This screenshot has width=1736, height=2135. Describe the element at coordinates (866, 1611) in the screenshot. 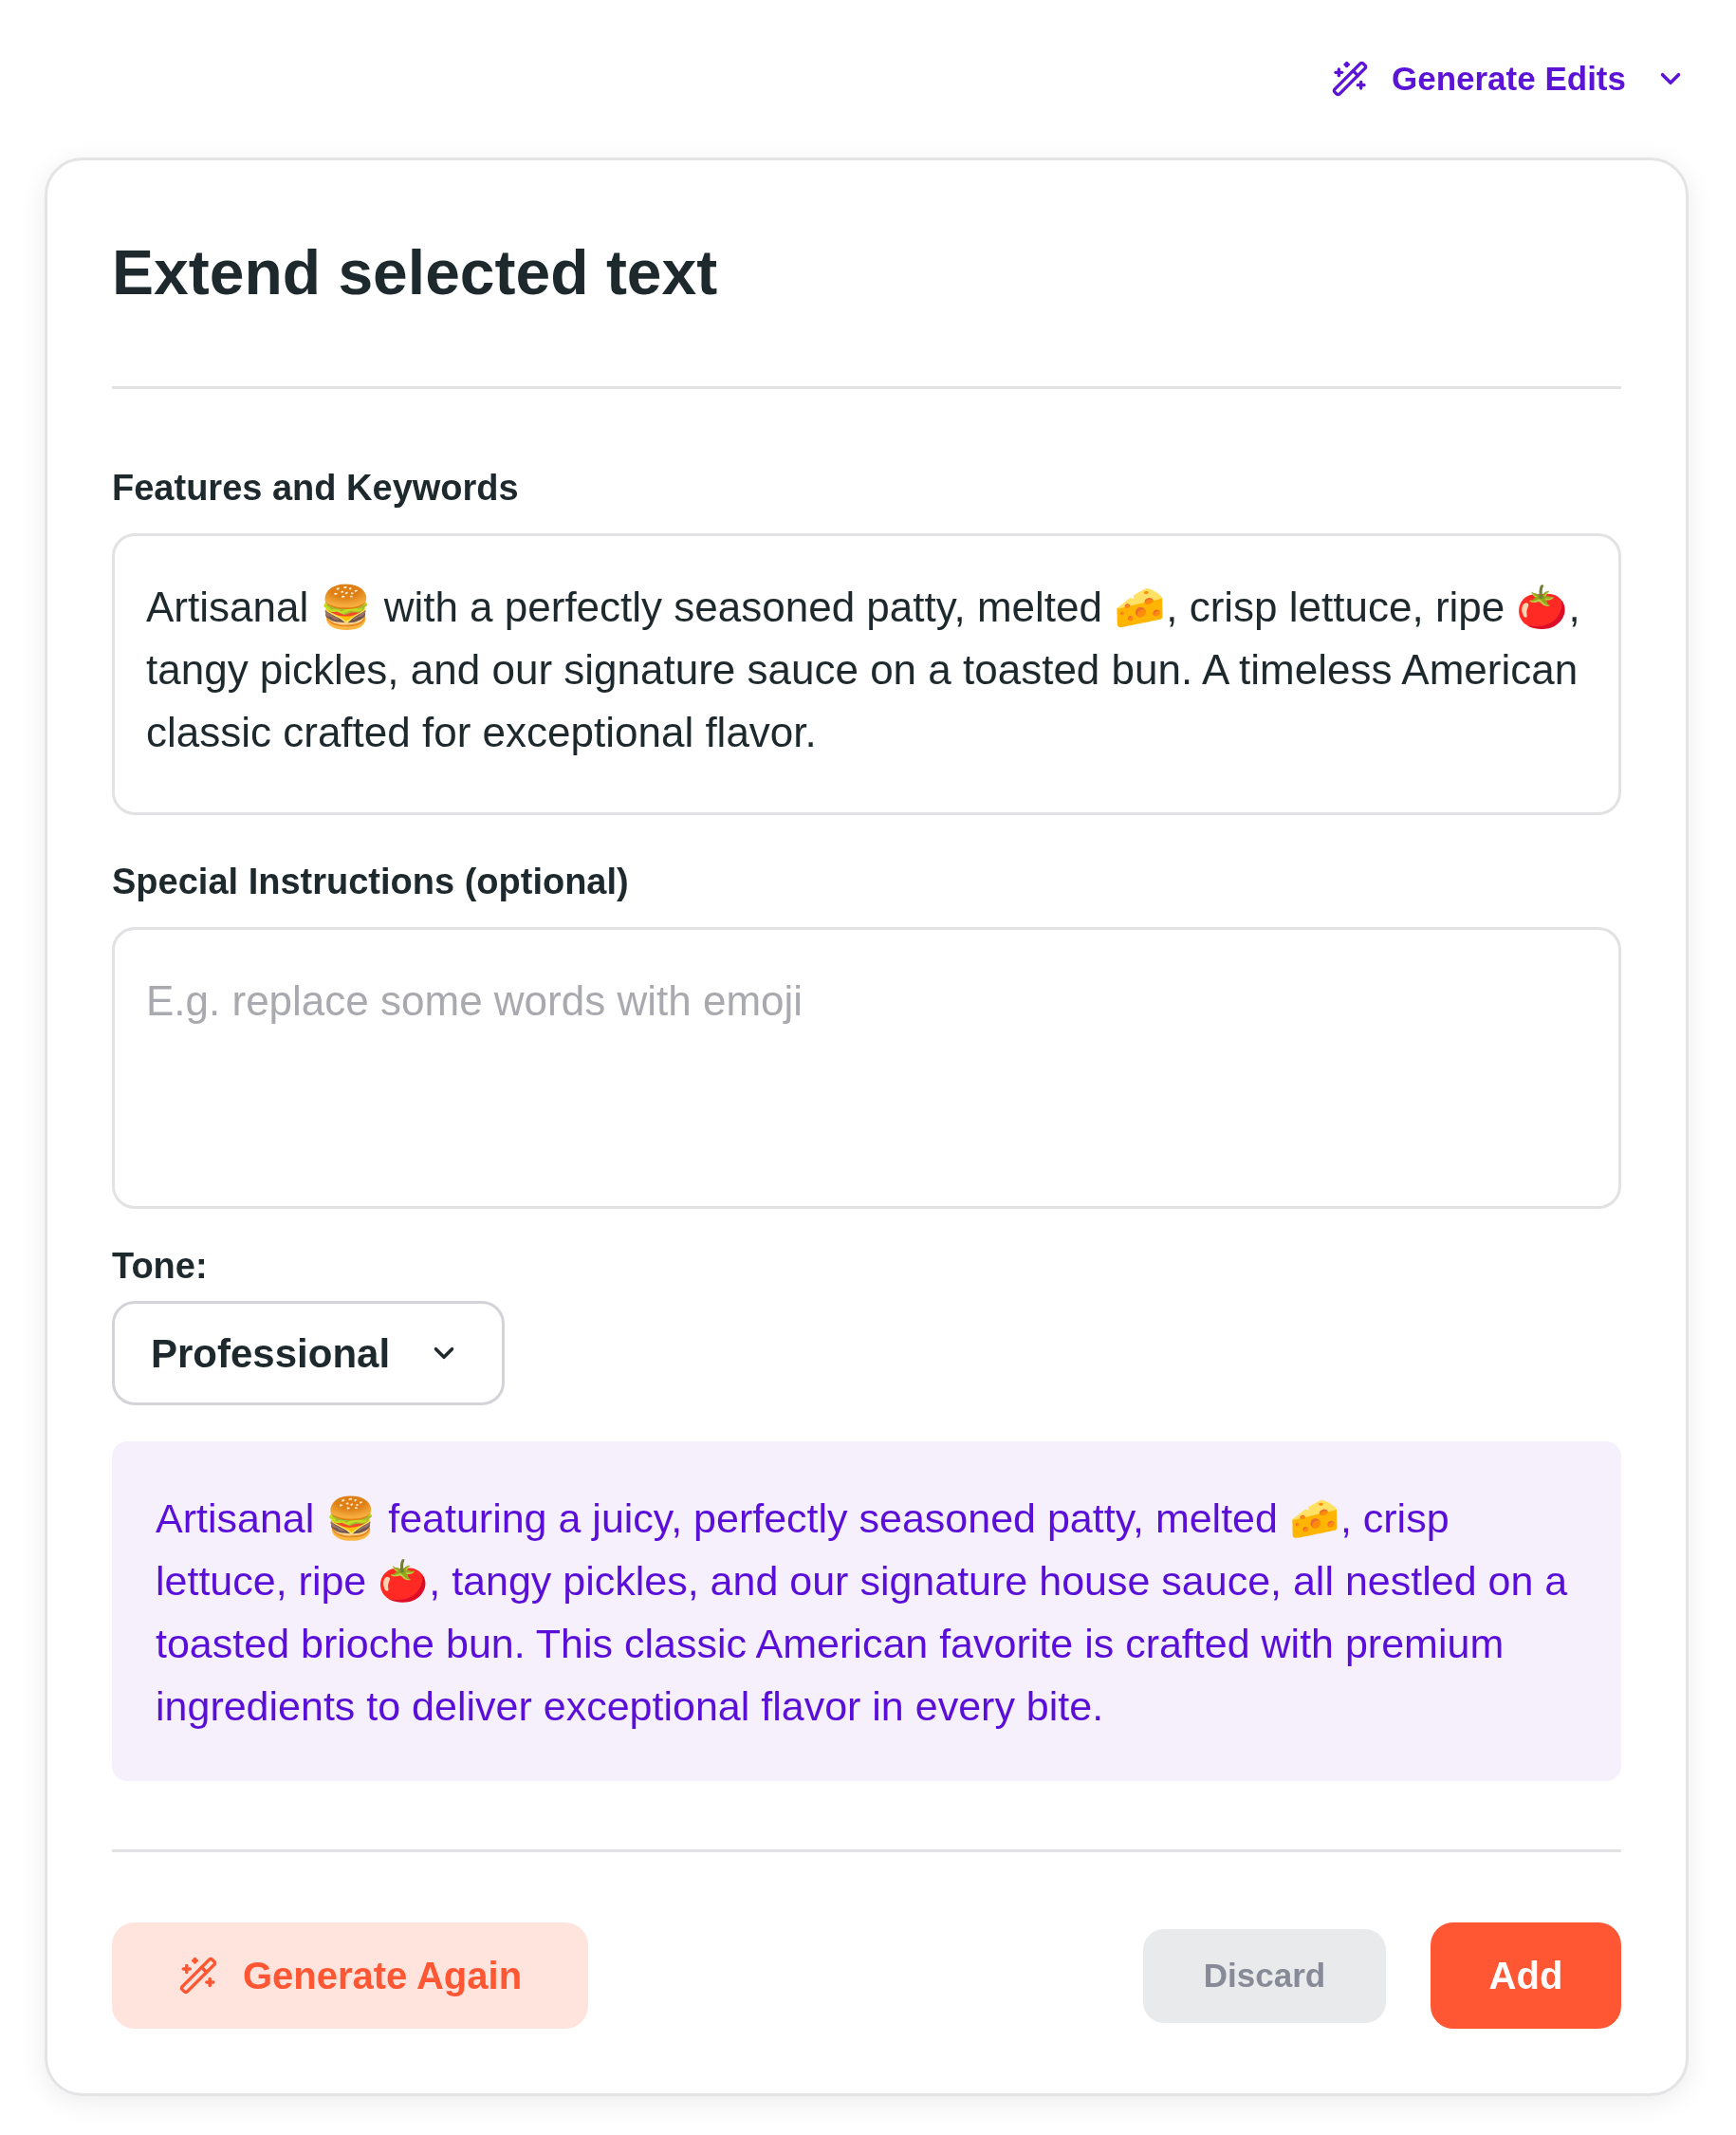

I see `generated-text-panel: Artisanal 🍔 featuring a juicy, perfectly seasoned patty, melted 🧀, crisp lettuce, ripe 🍅, tangy pickles, and our signature house sauce, all nestled on a toasted brioche bun. This classic American favorite is crafted with premium ingredients to deliver exceptional flavor in every bite.` at that location.